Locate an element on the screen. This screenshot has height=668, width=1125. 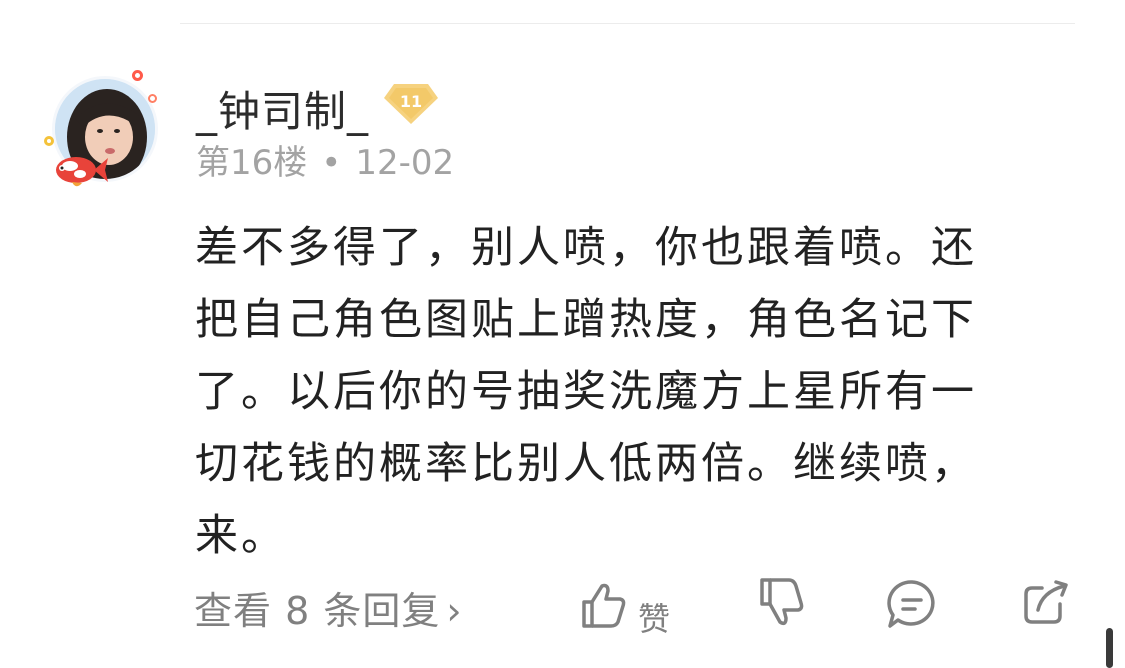
comment-meta: 第16楼 • 12-02 is located at coordinates (325, 159).